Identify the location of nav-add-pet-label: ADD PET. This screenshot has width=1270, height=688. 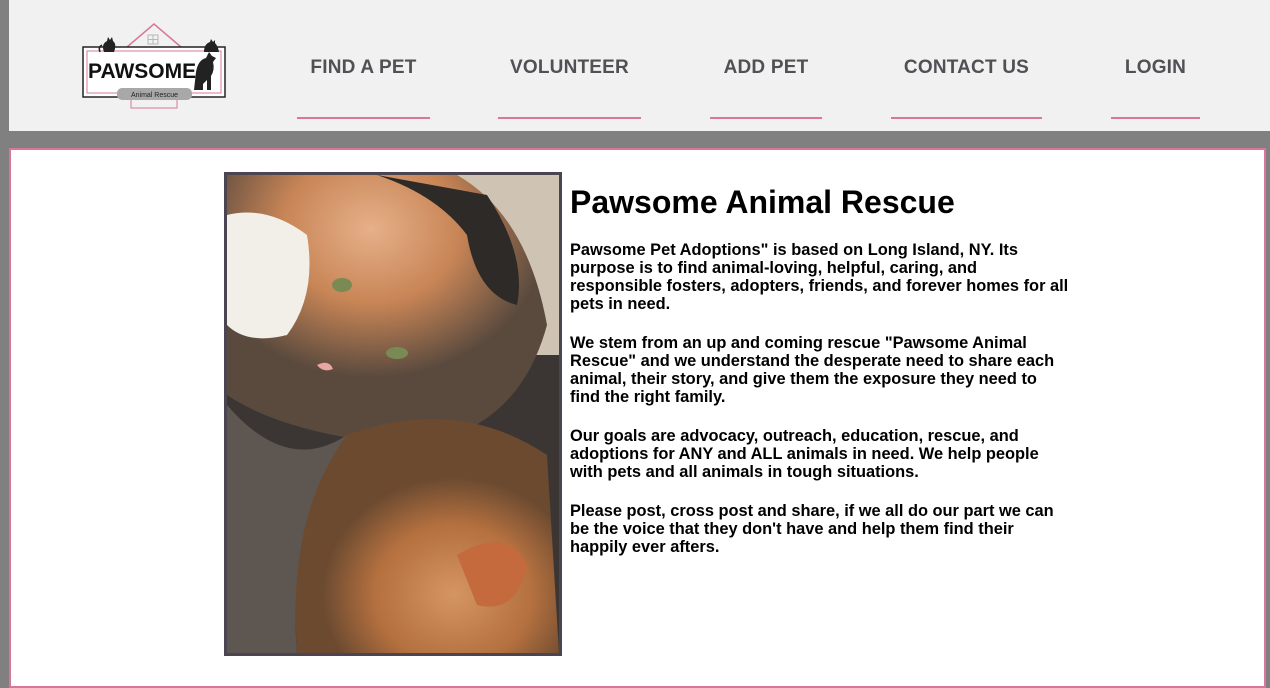
(766, 68).